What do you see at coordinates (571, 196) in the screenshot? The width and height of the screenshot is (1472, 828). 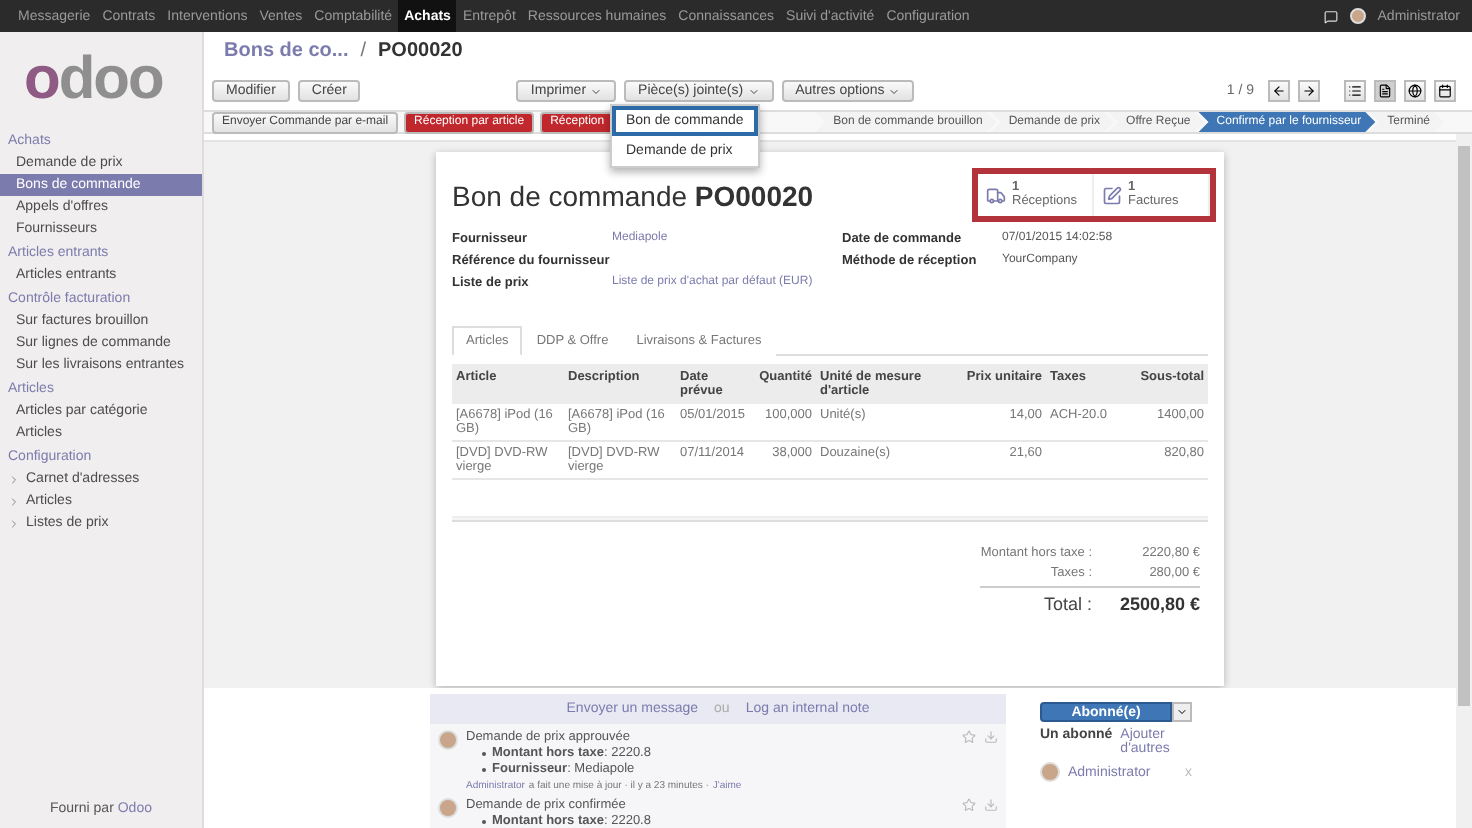 I see `form-title: Bon de commande` at bounding box center [571, 196].